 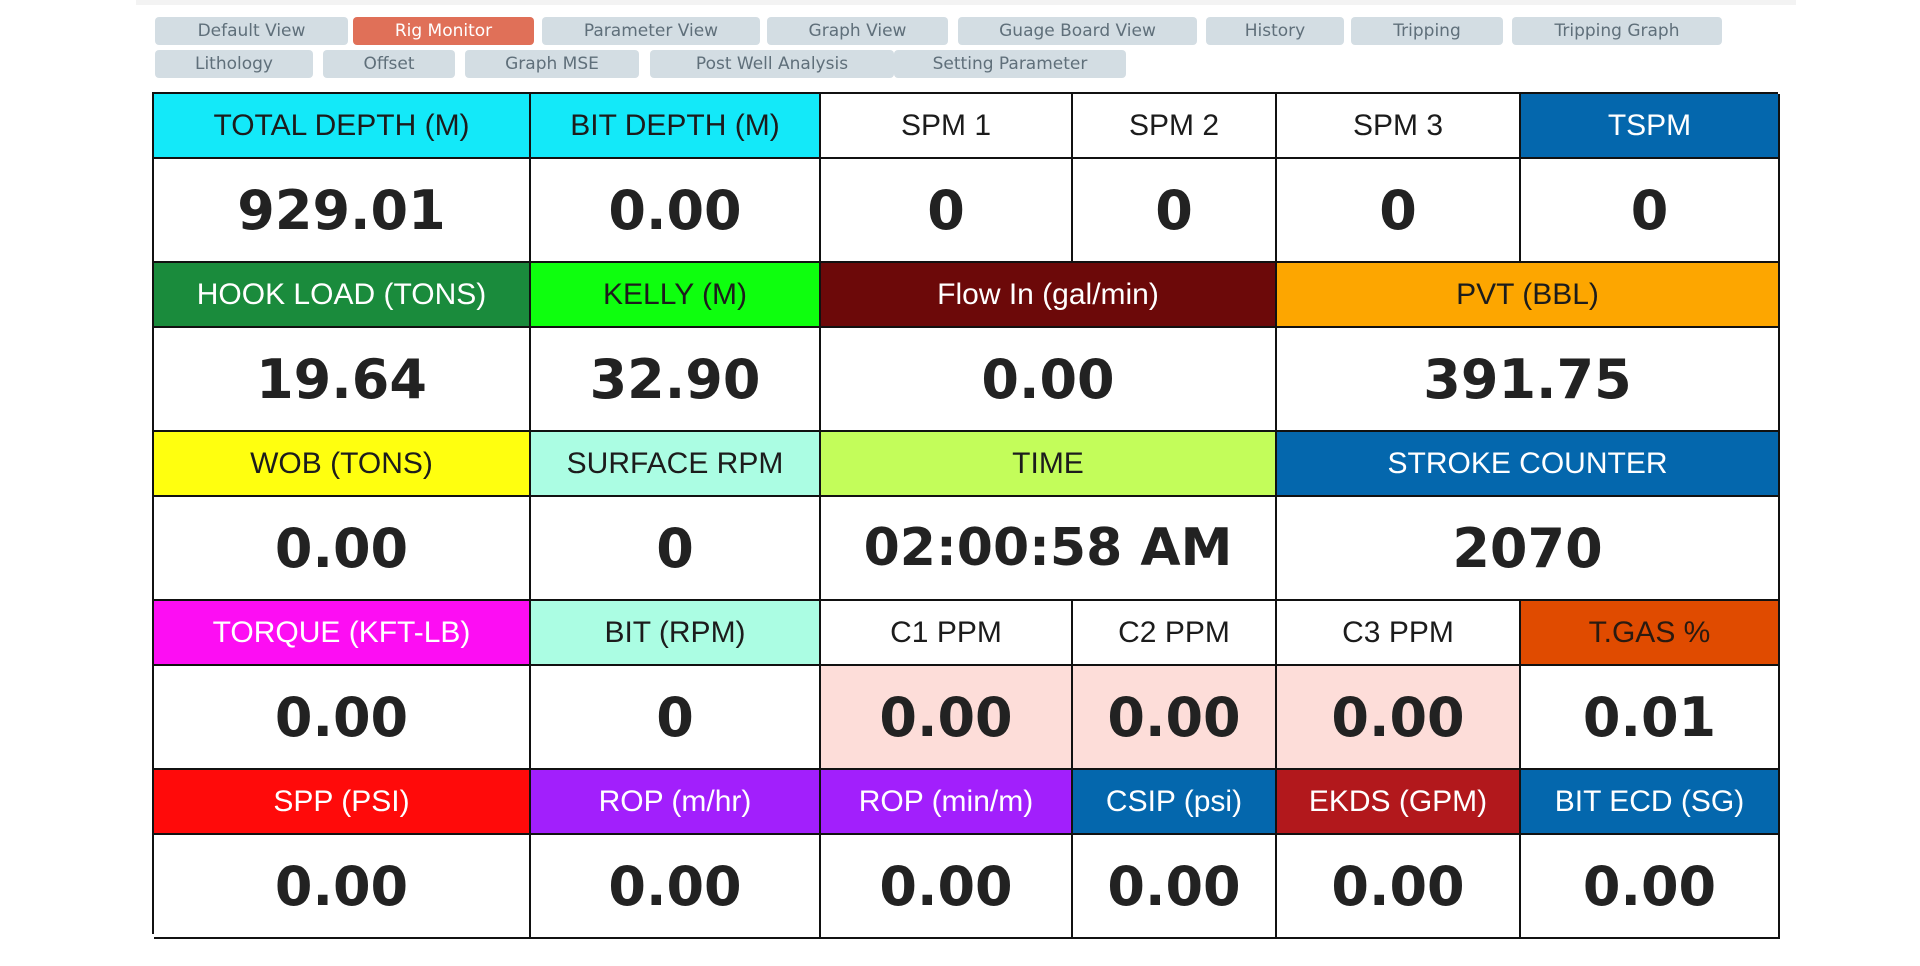 What do you see at coordinates (1399, 126) in the screenshot?
I see `spm3-label: SPM 3` at bounding box center [1399, 126].